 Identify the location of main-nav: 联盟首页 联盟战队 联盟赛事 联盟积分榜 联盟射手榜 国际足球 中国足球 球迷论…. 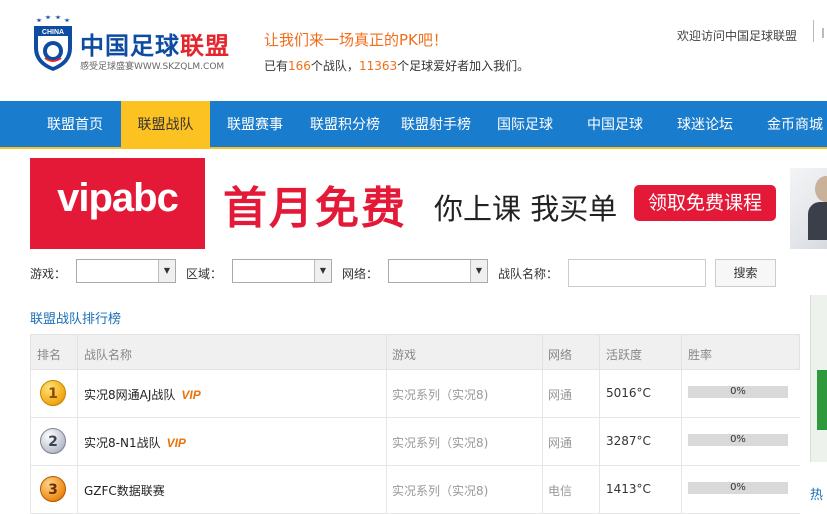
(413, 125).